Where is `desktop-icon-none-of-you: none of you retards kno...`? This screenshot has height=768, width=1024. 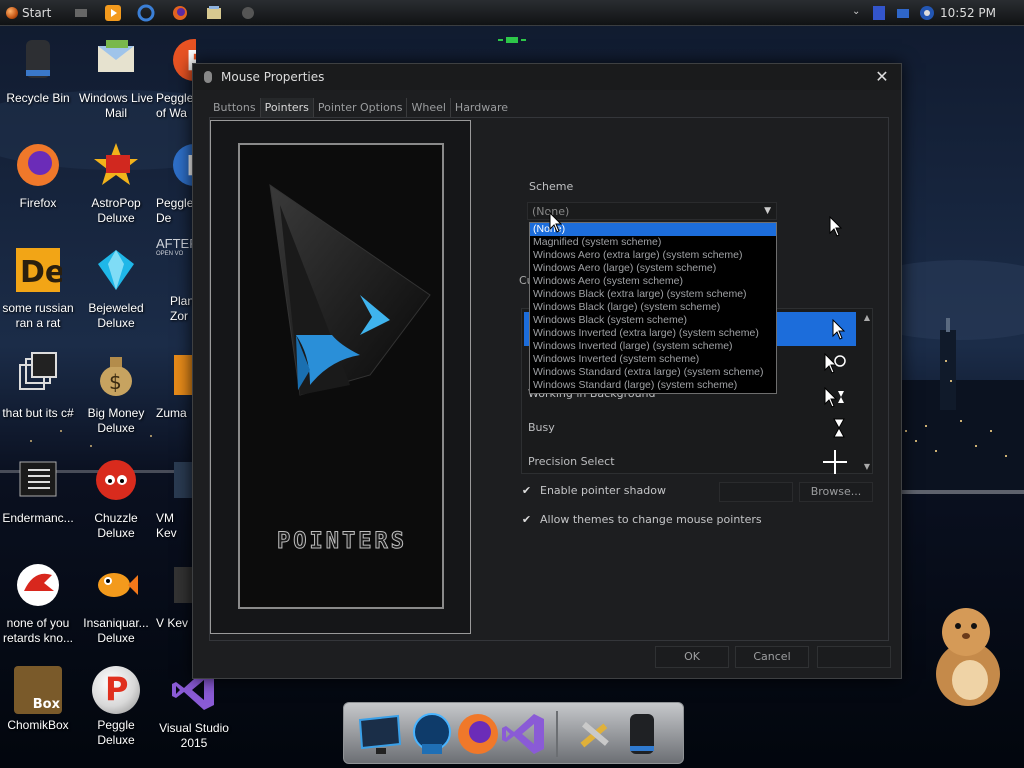
desktop-icon-none-of-you: none of you retards kno... is located at coordinates (38, 603).